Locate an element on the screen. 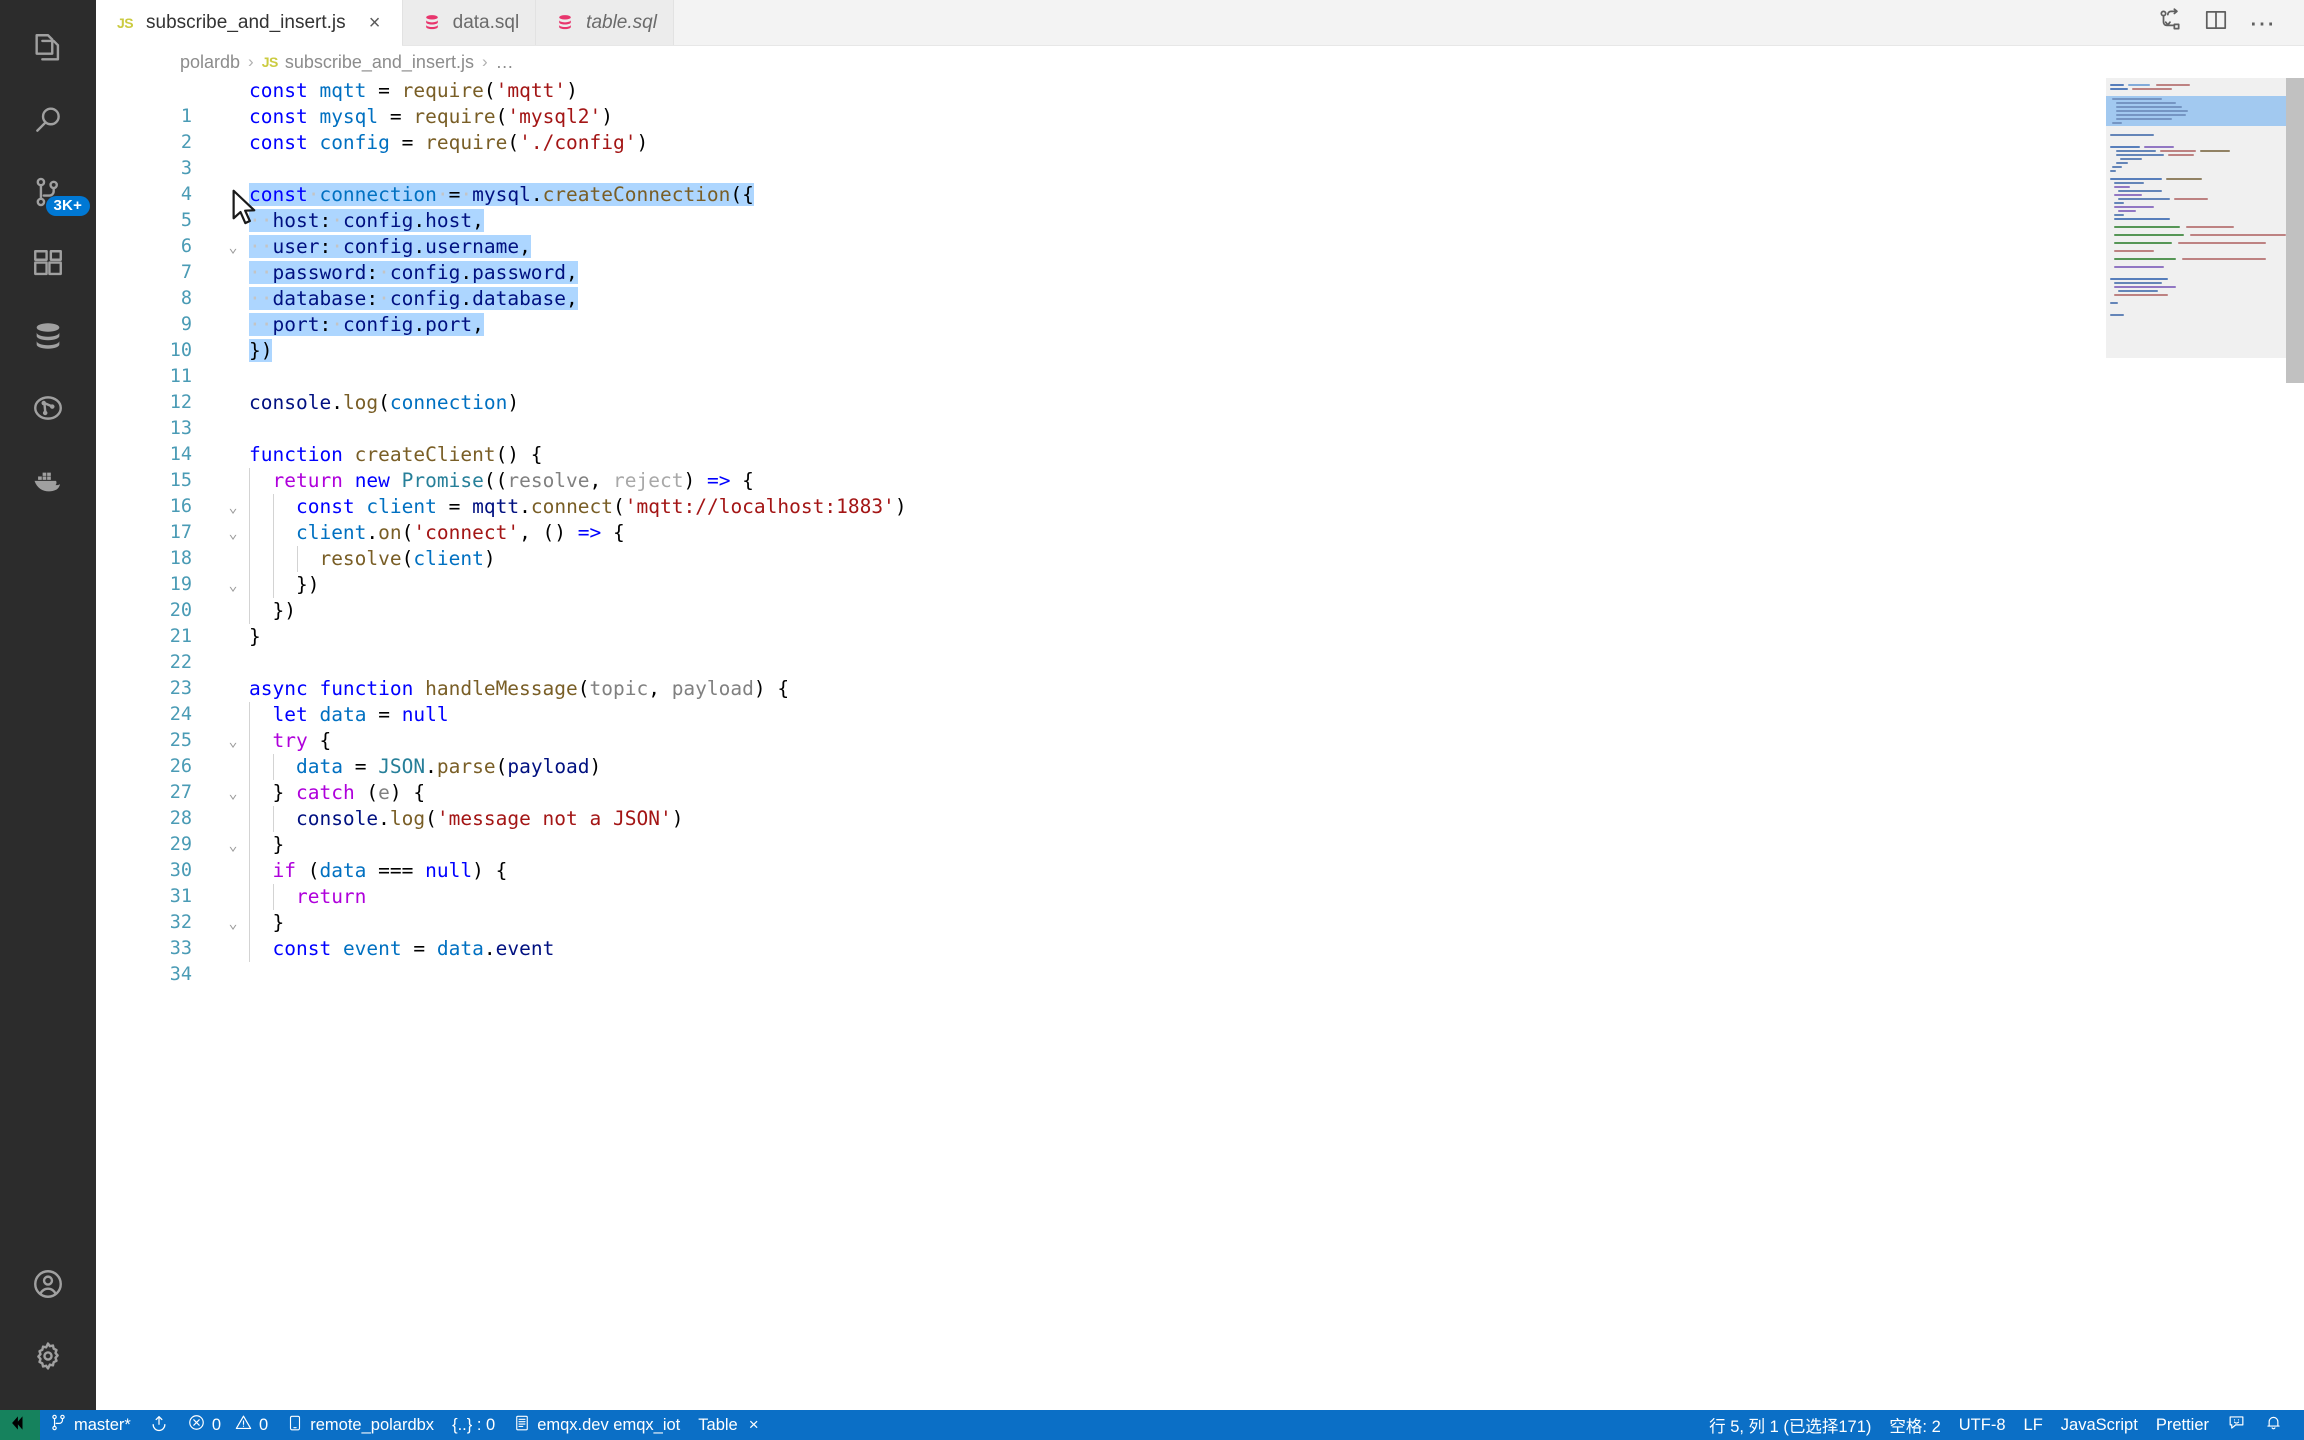 This screenshot has width=2304, height=1440. activity-item-docker is located at coordinates (48, 480).